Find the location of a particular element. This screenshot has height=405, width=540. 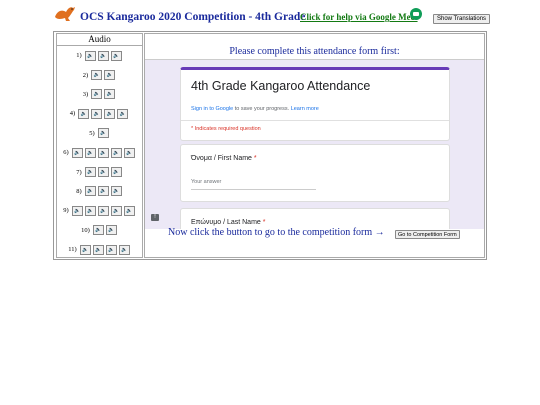

question-number: 2) is located at coordinates (85, 75).